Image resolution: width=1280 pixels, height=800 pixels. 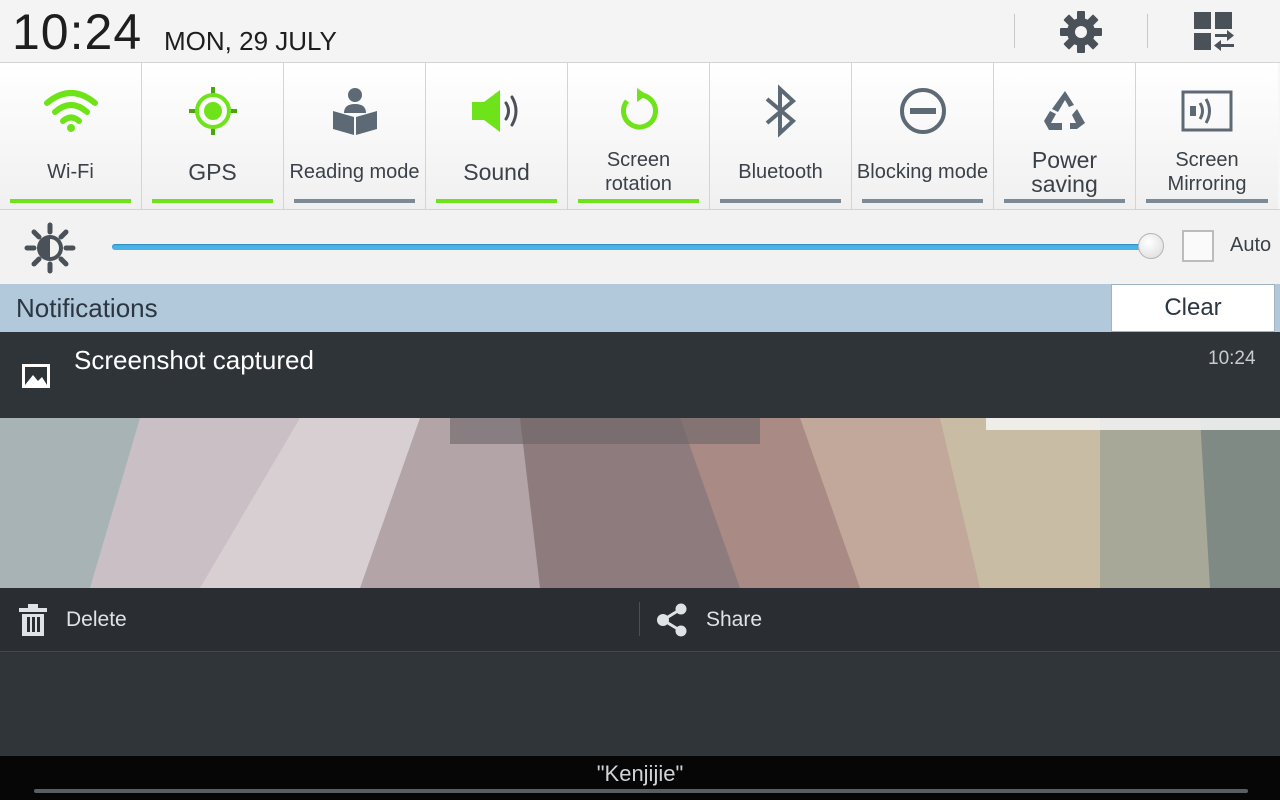 What do you see at coordinates (1064, 172) in the screenshot?
I see `toggle-label: Power saving` at bounding box center [1064, 172].